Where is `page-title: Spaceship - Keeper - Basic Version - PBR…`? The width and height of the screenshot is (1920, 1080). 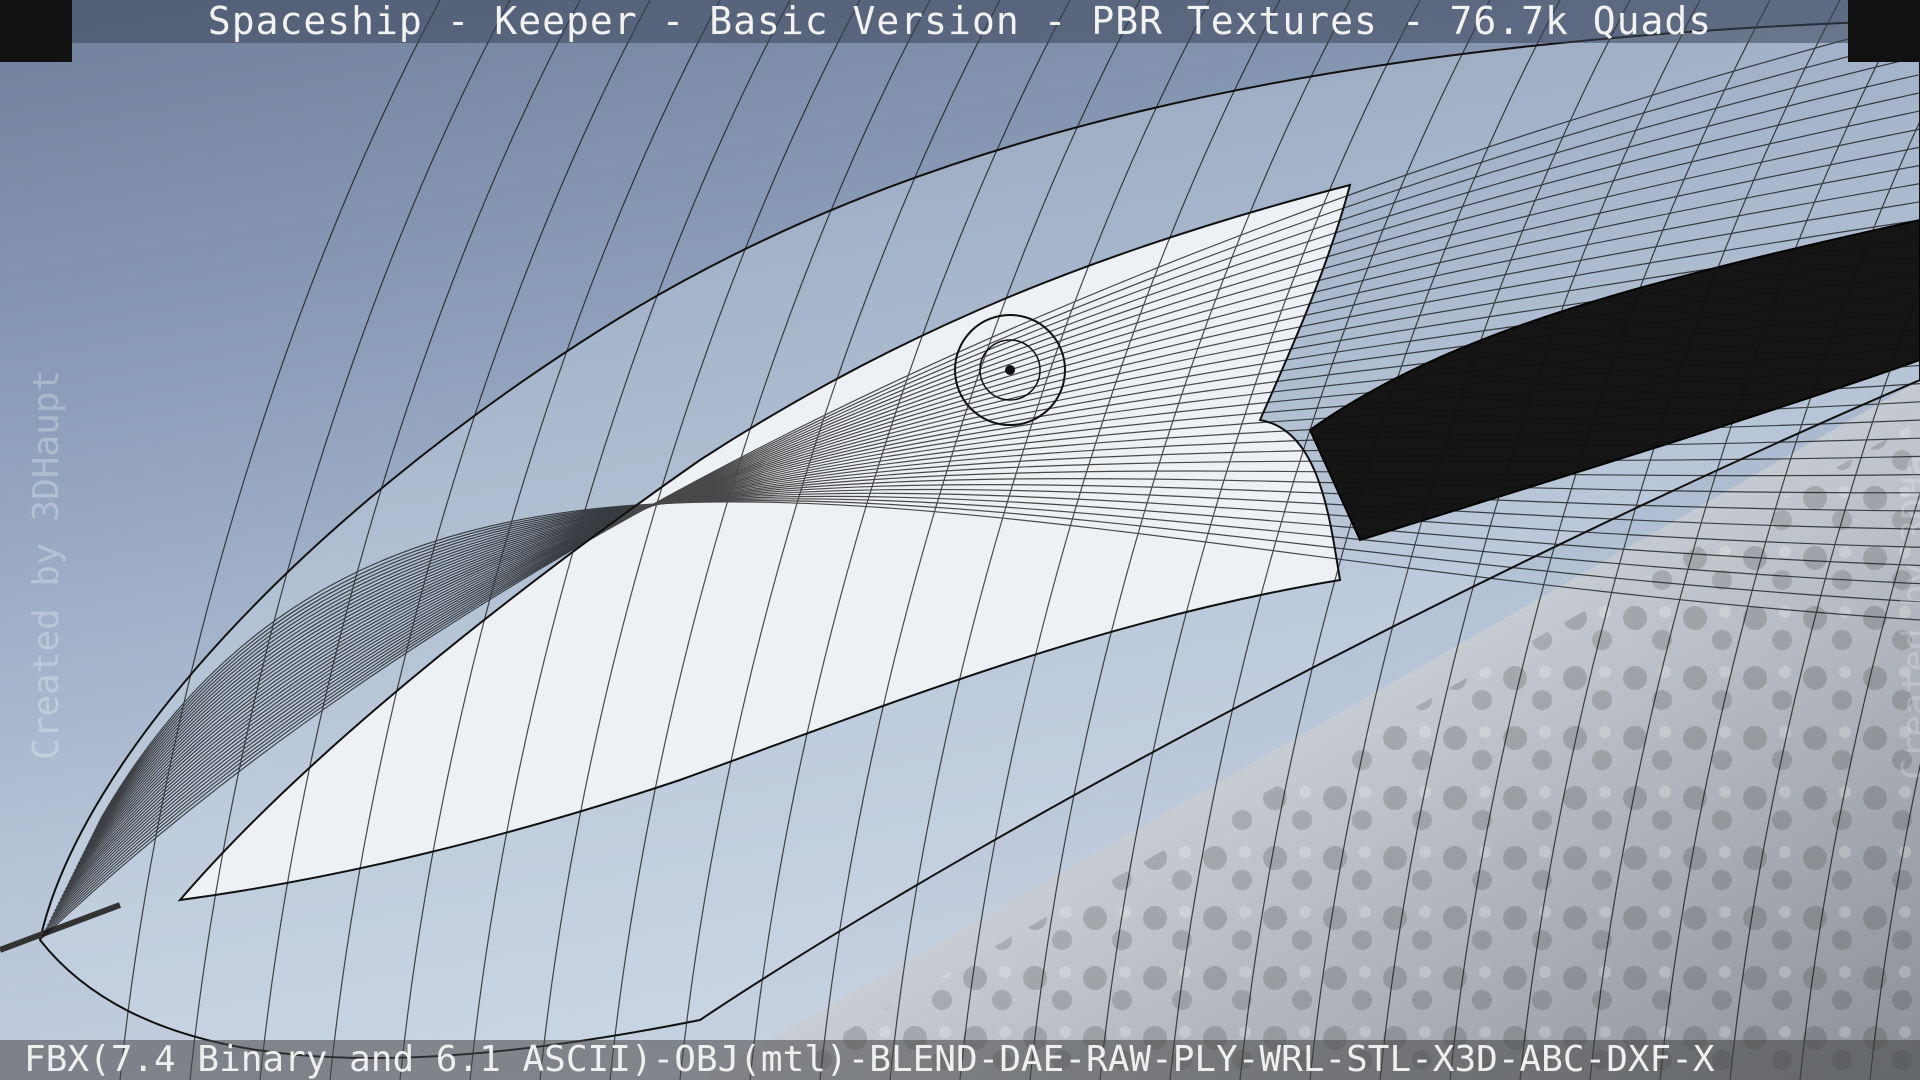 page-title: Spaceship - Keeper - Basic Version - PBR… is located at coordinates (960, 21).